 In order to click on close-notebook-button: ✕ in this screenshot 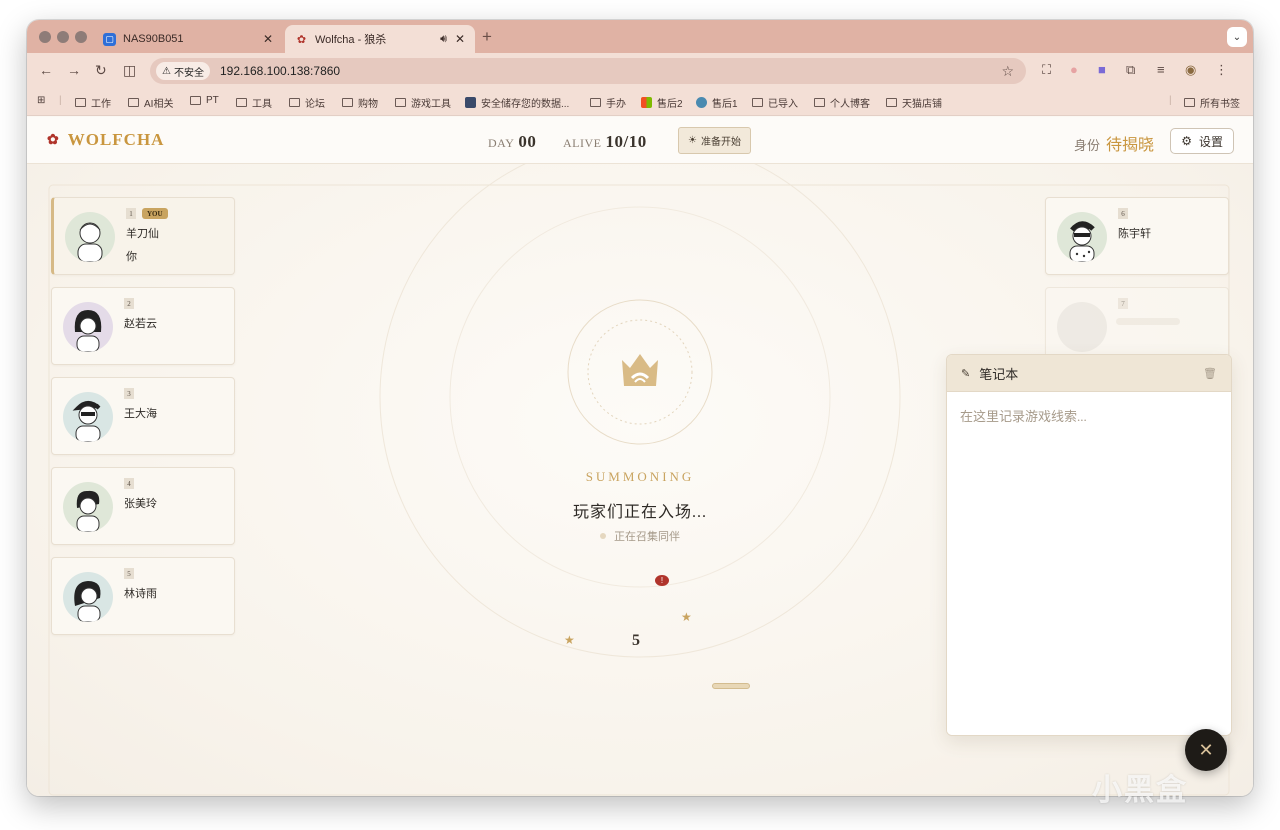, I will do `click(1206, 750)`.